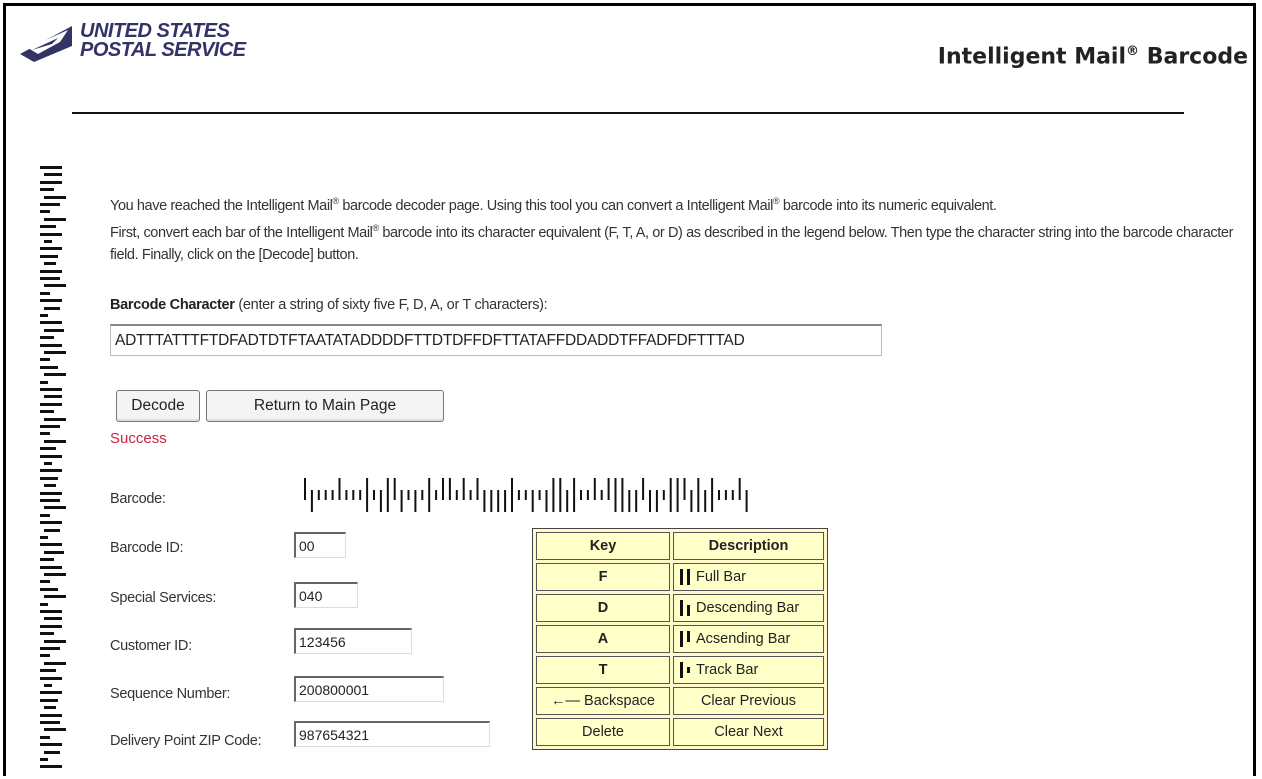  Describe the element at coordinates (172, 305) in the screenshot. I see `barcode-character-label-bold: Barcode Character` at that location.